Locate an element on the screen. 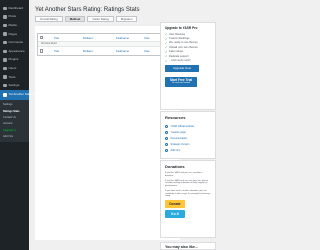 The image size is (320, 250). star-icon is located at coordinates (5, 95).